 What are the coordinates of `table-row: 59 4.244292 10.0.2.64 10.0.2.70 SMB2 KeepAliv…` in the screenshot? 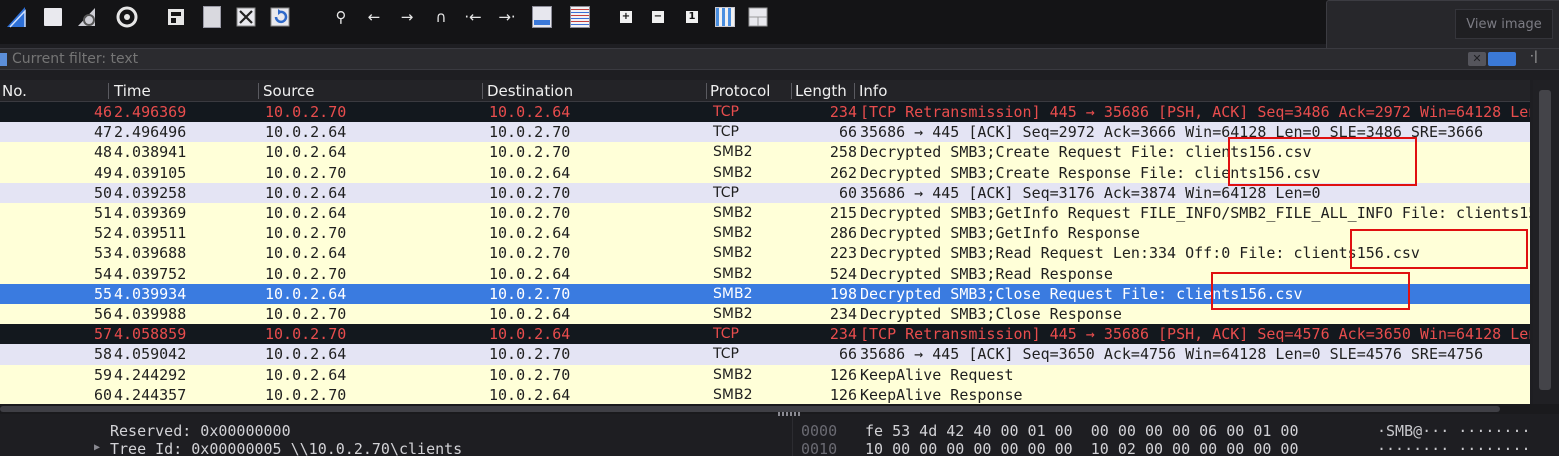 It's located at (765, 374).